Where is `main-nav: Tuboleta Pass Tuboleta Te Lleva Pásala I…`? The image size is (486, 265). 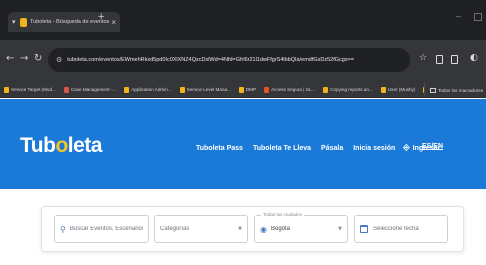 main-nav: Tuboleta Pass Tuboleta Te Lleva Pásala I… is located at coordinates (323, 148).